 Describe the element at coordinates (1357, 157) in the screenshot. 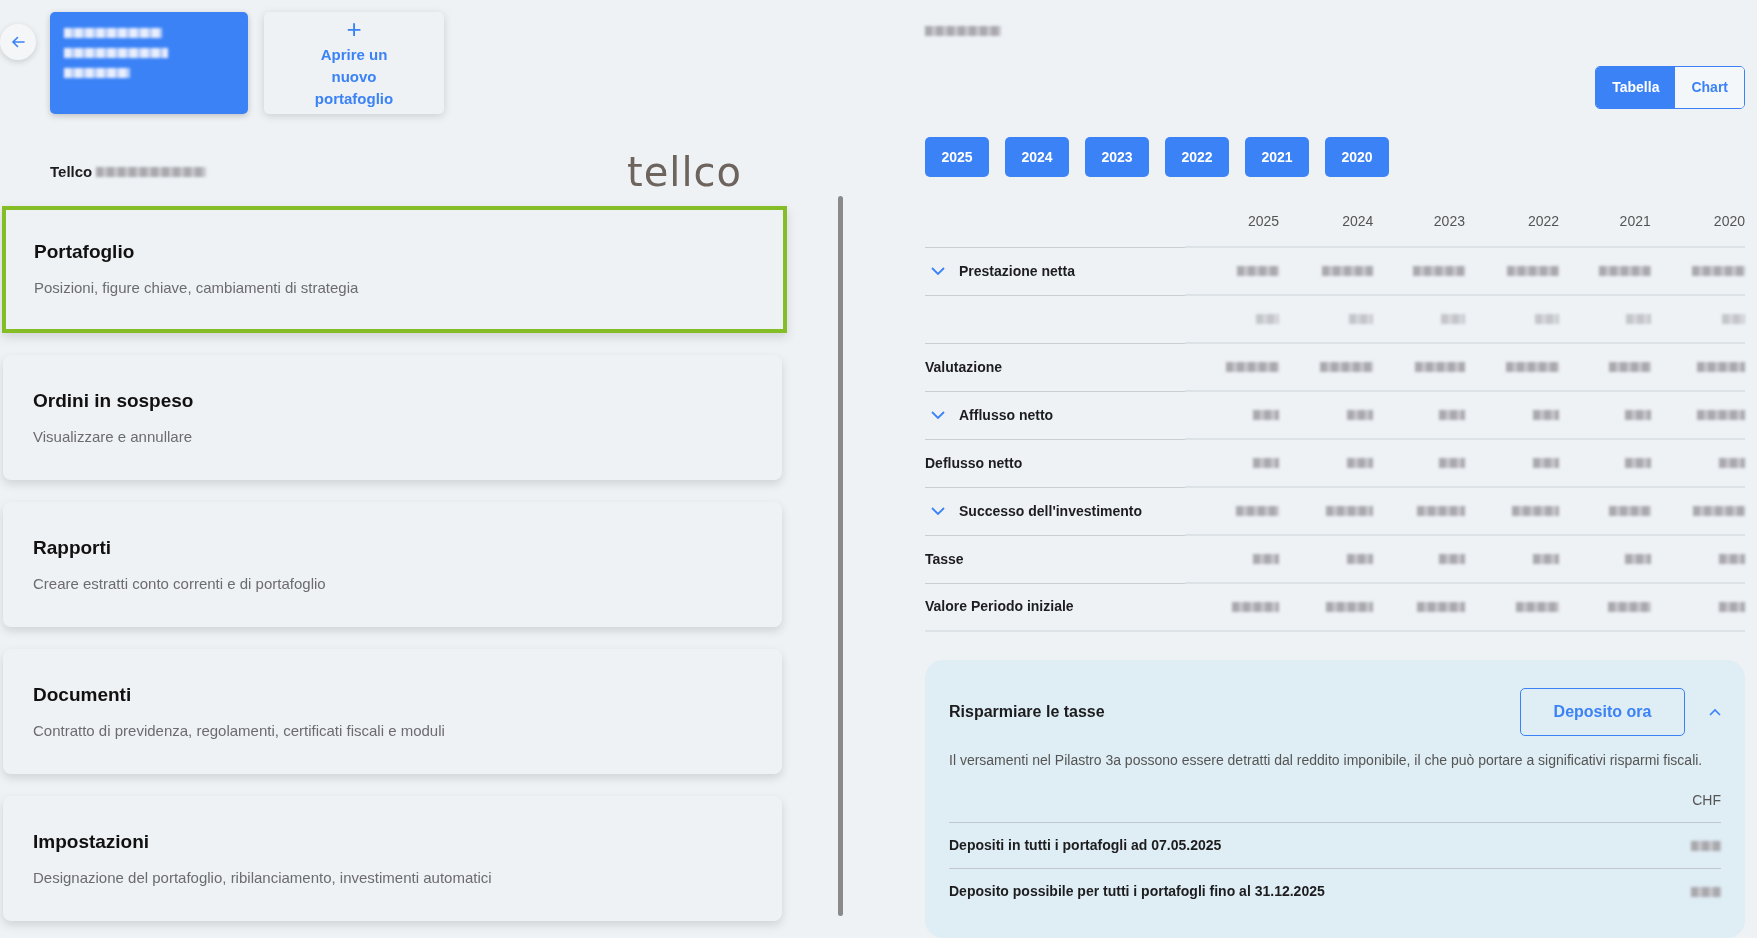

I see `year-button: 2020` at that location.